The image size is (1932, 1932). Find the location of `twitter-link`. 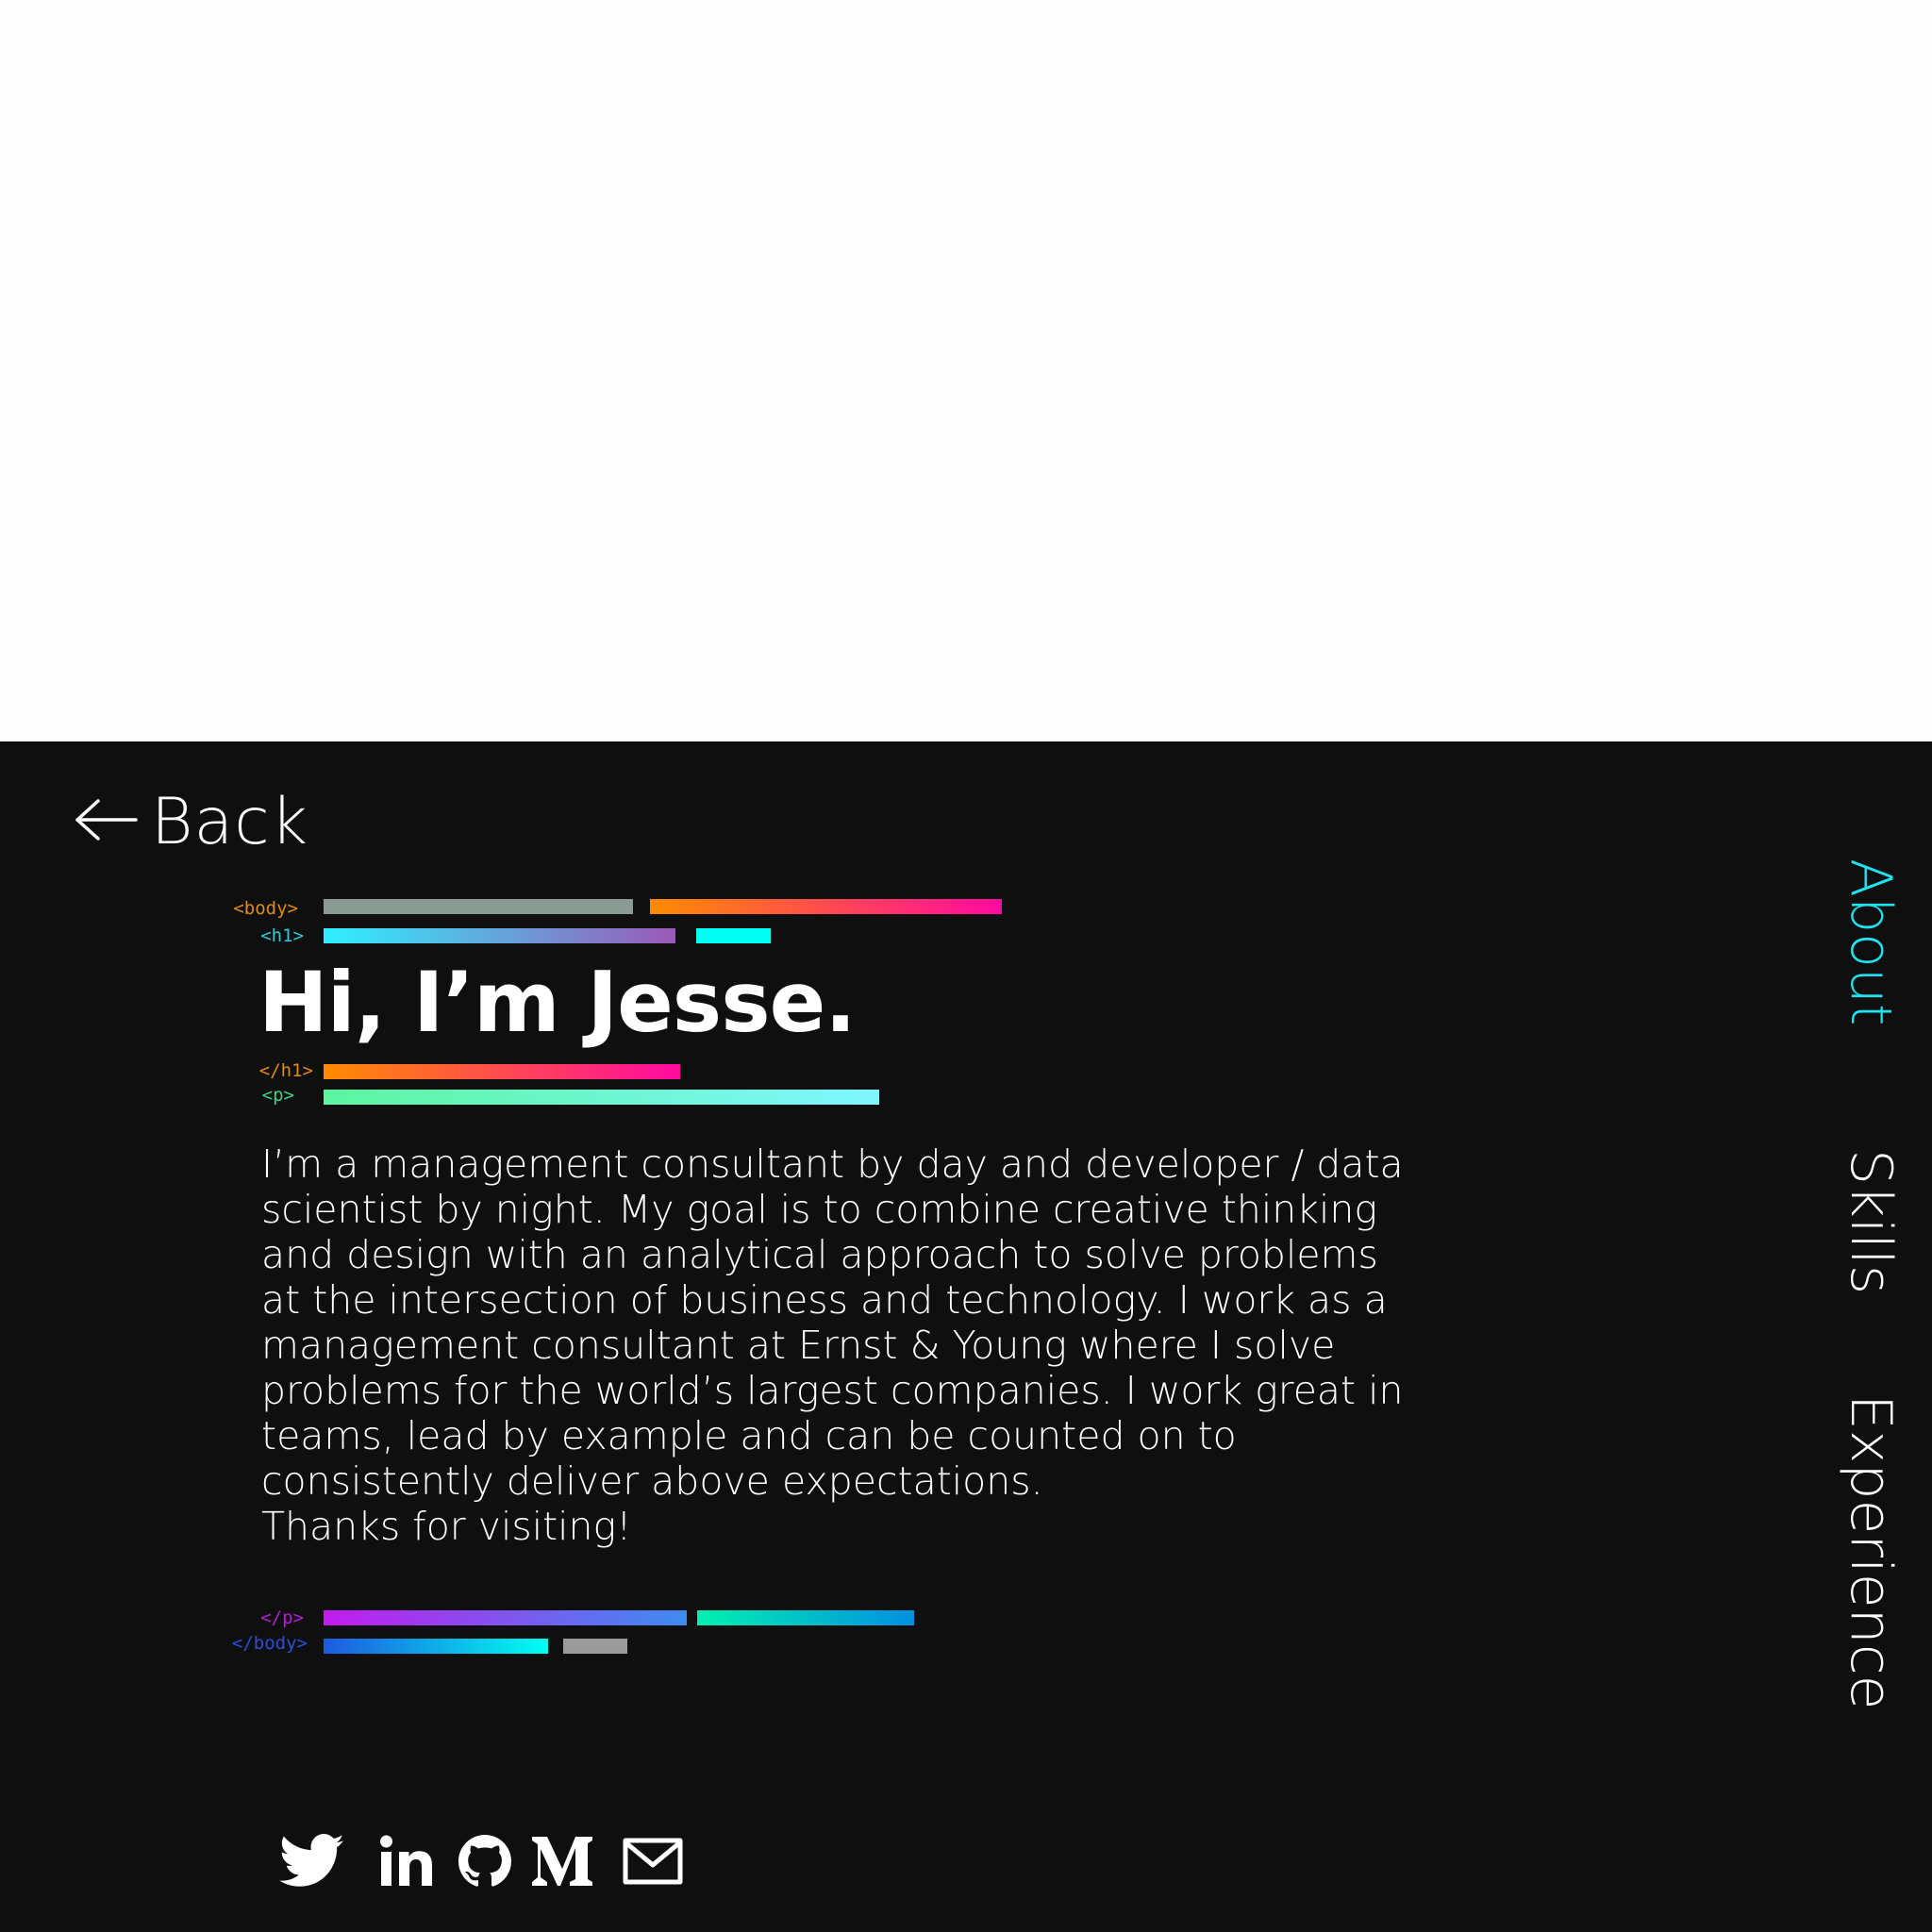

twitter-link is located at coordinates (312, 1861).